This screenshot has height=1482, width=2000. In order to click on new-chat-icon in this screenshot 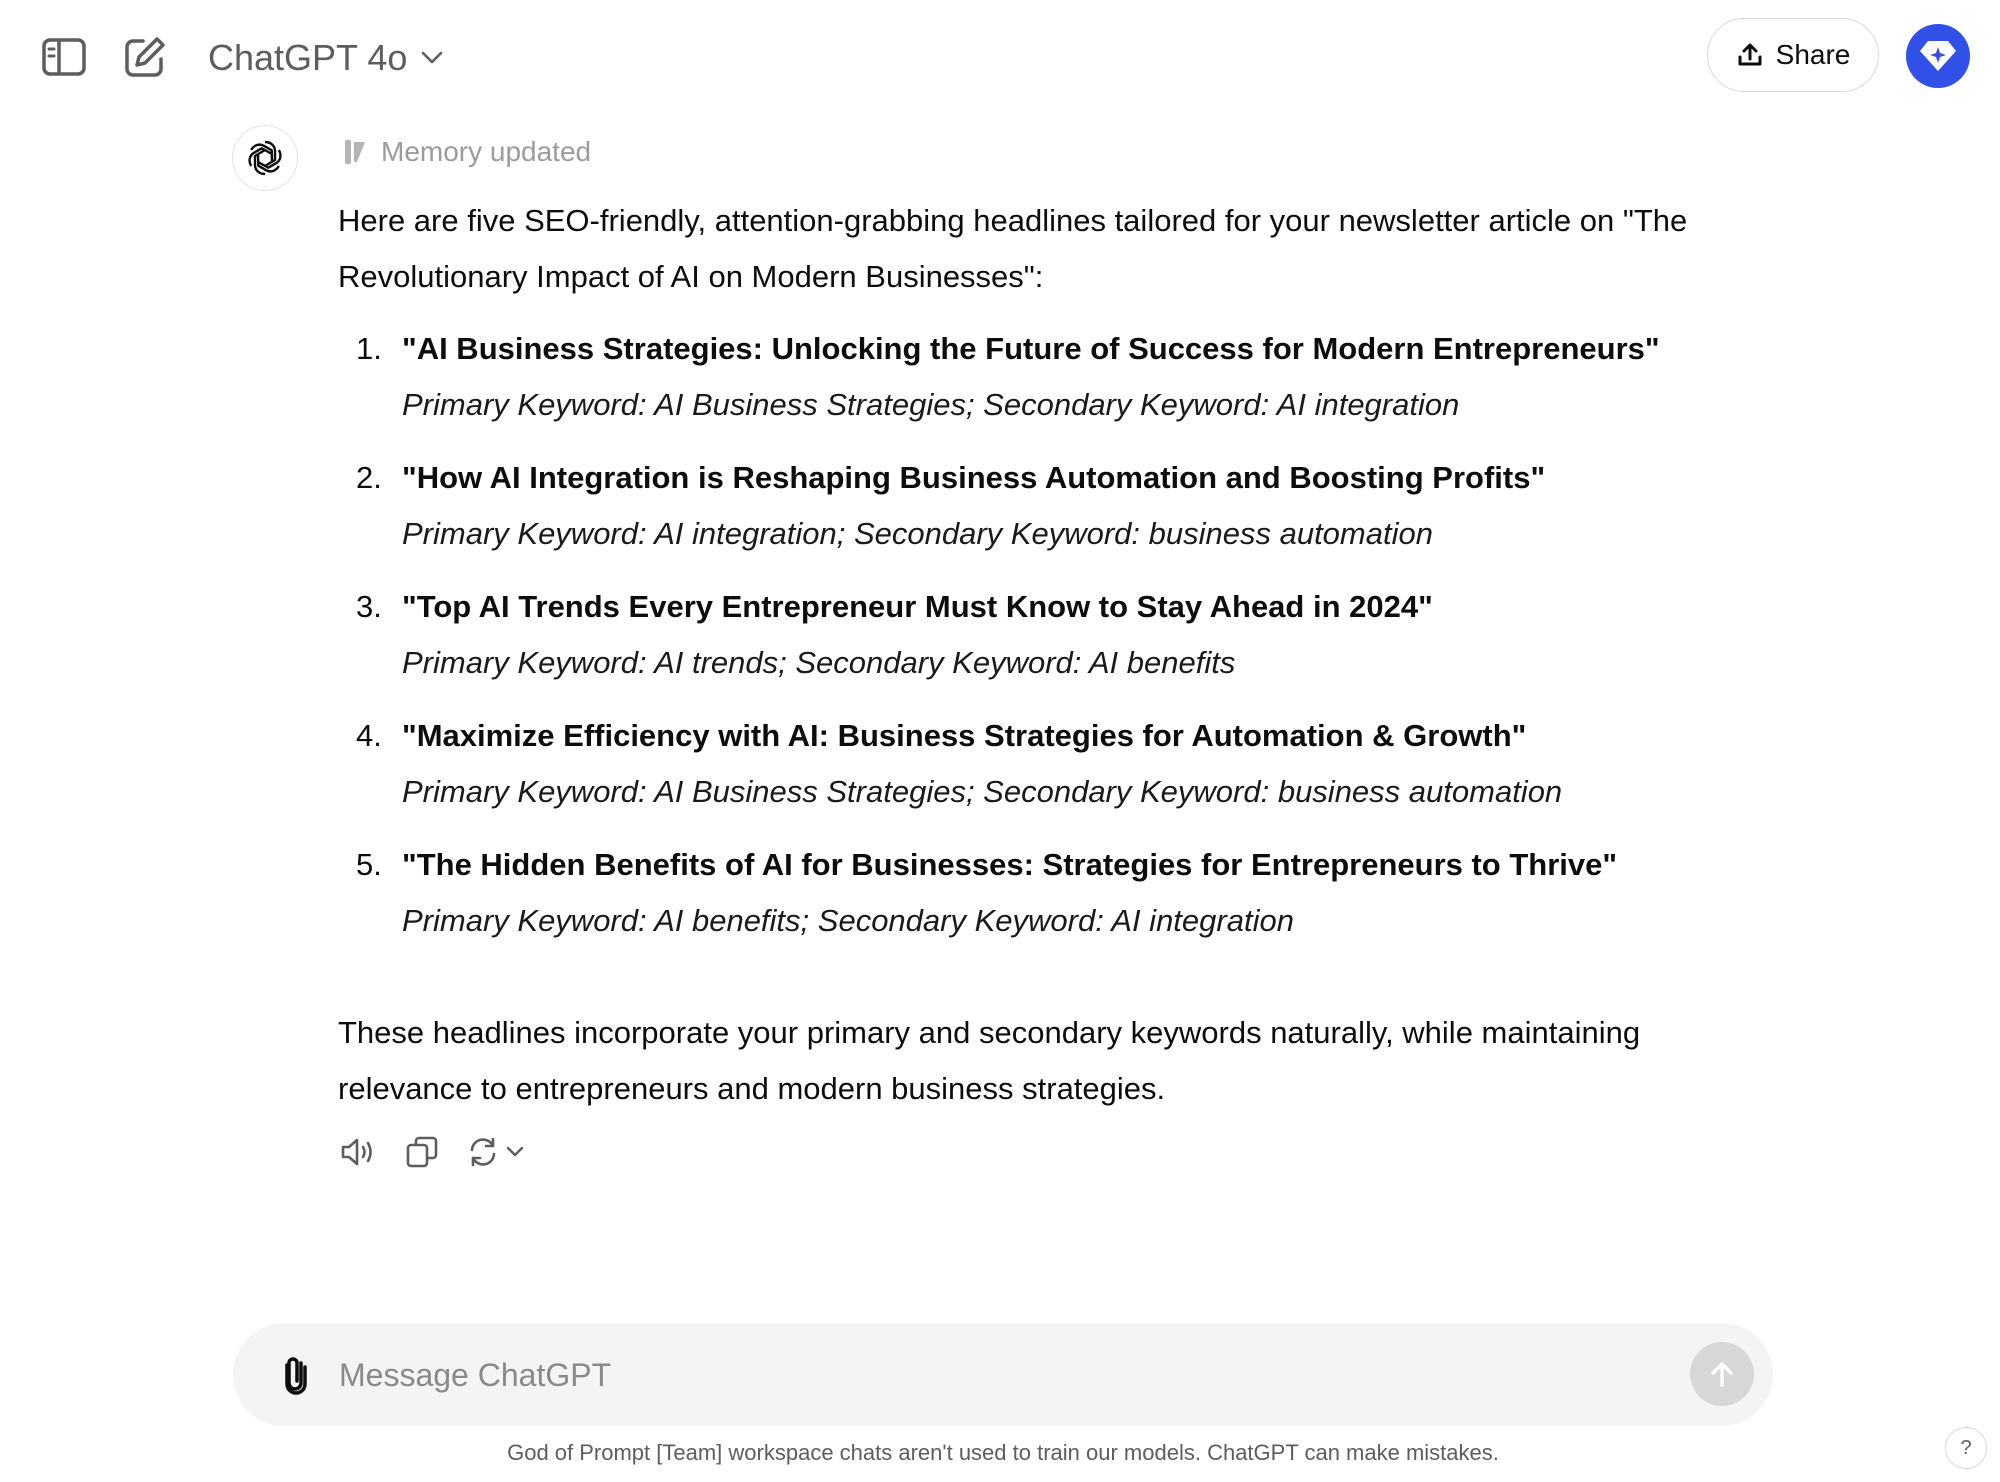, I will do `click(145, 57)`.